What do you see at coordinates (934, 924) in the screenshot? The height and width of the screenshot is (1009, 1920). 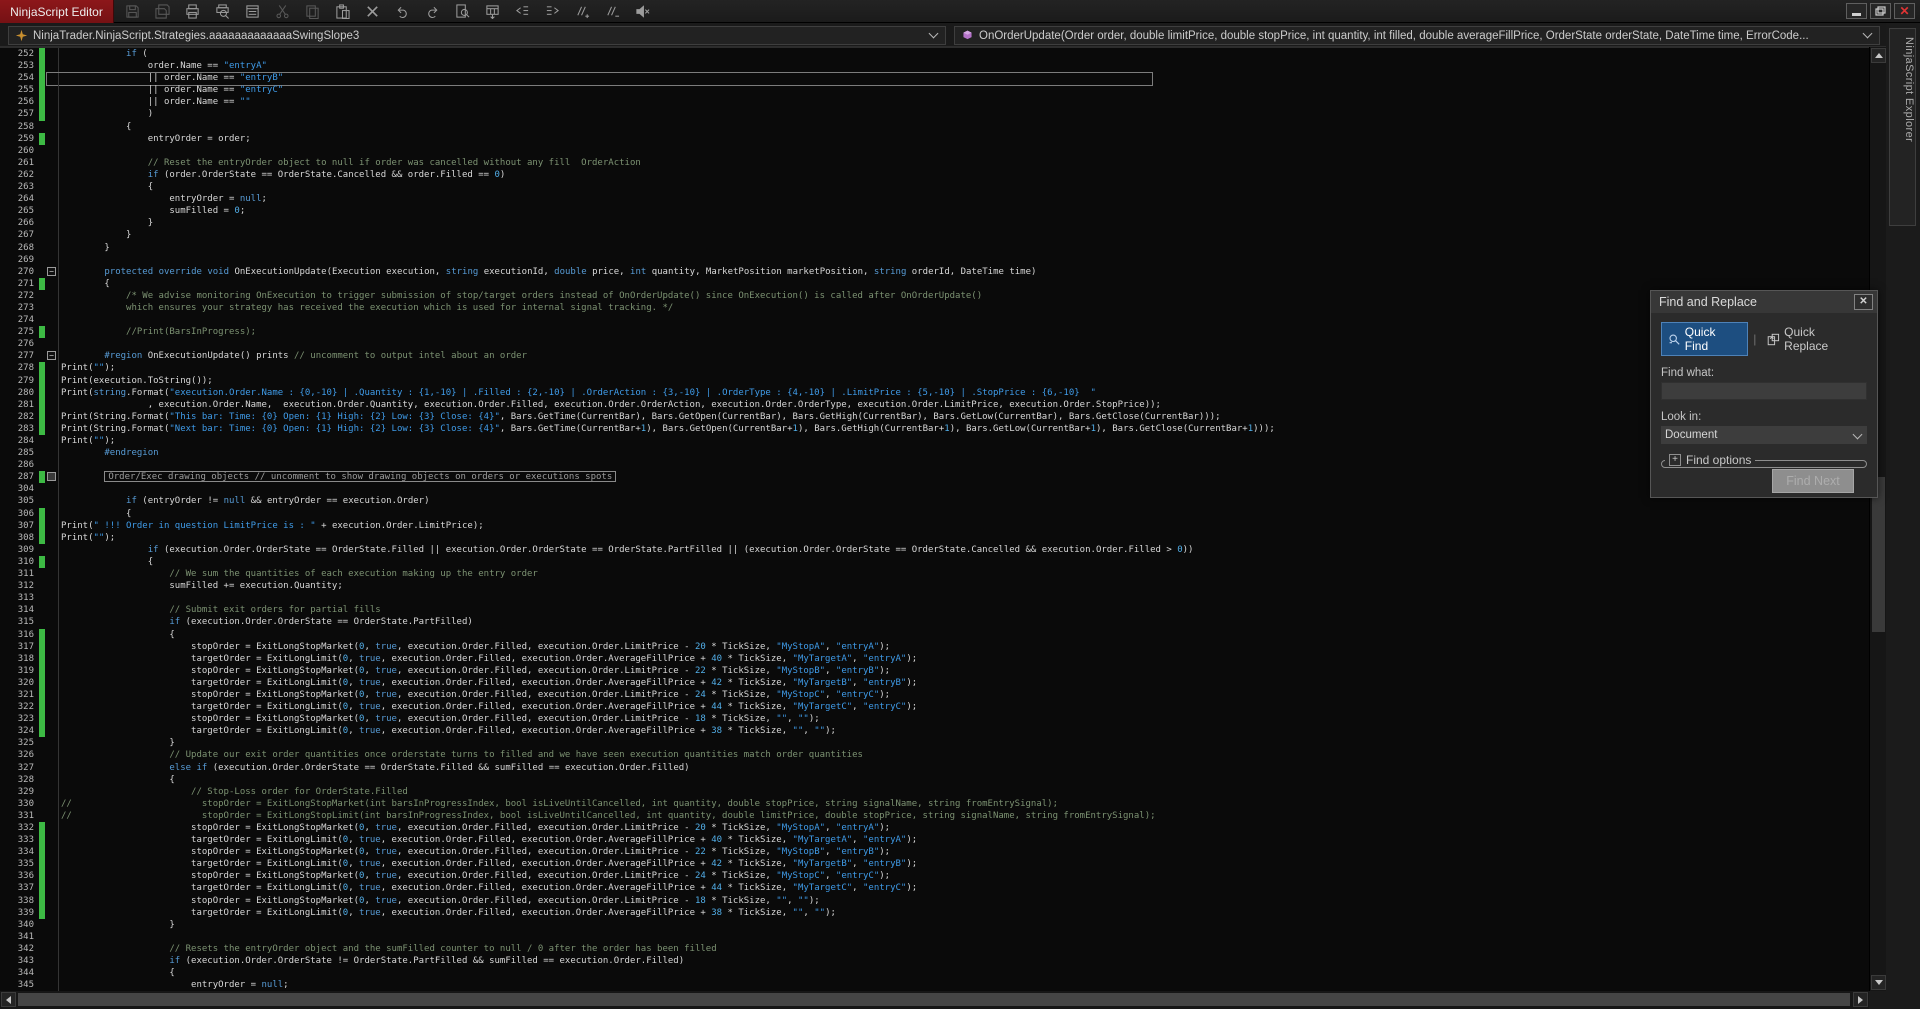 I see `code-line-340: 340 }` at bounding box center [934, 924].